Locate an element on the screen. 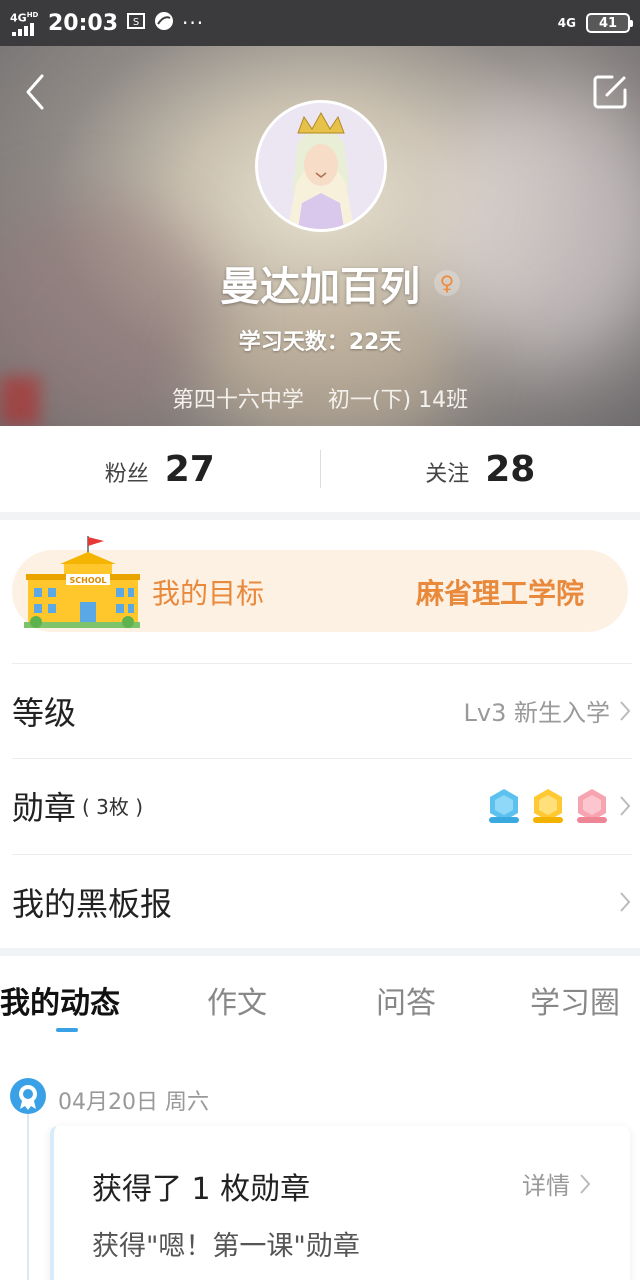 The width and height of the screenshot is (640, 1280). study-days: 学习天数：22天 is located at coordinates (320, 342).